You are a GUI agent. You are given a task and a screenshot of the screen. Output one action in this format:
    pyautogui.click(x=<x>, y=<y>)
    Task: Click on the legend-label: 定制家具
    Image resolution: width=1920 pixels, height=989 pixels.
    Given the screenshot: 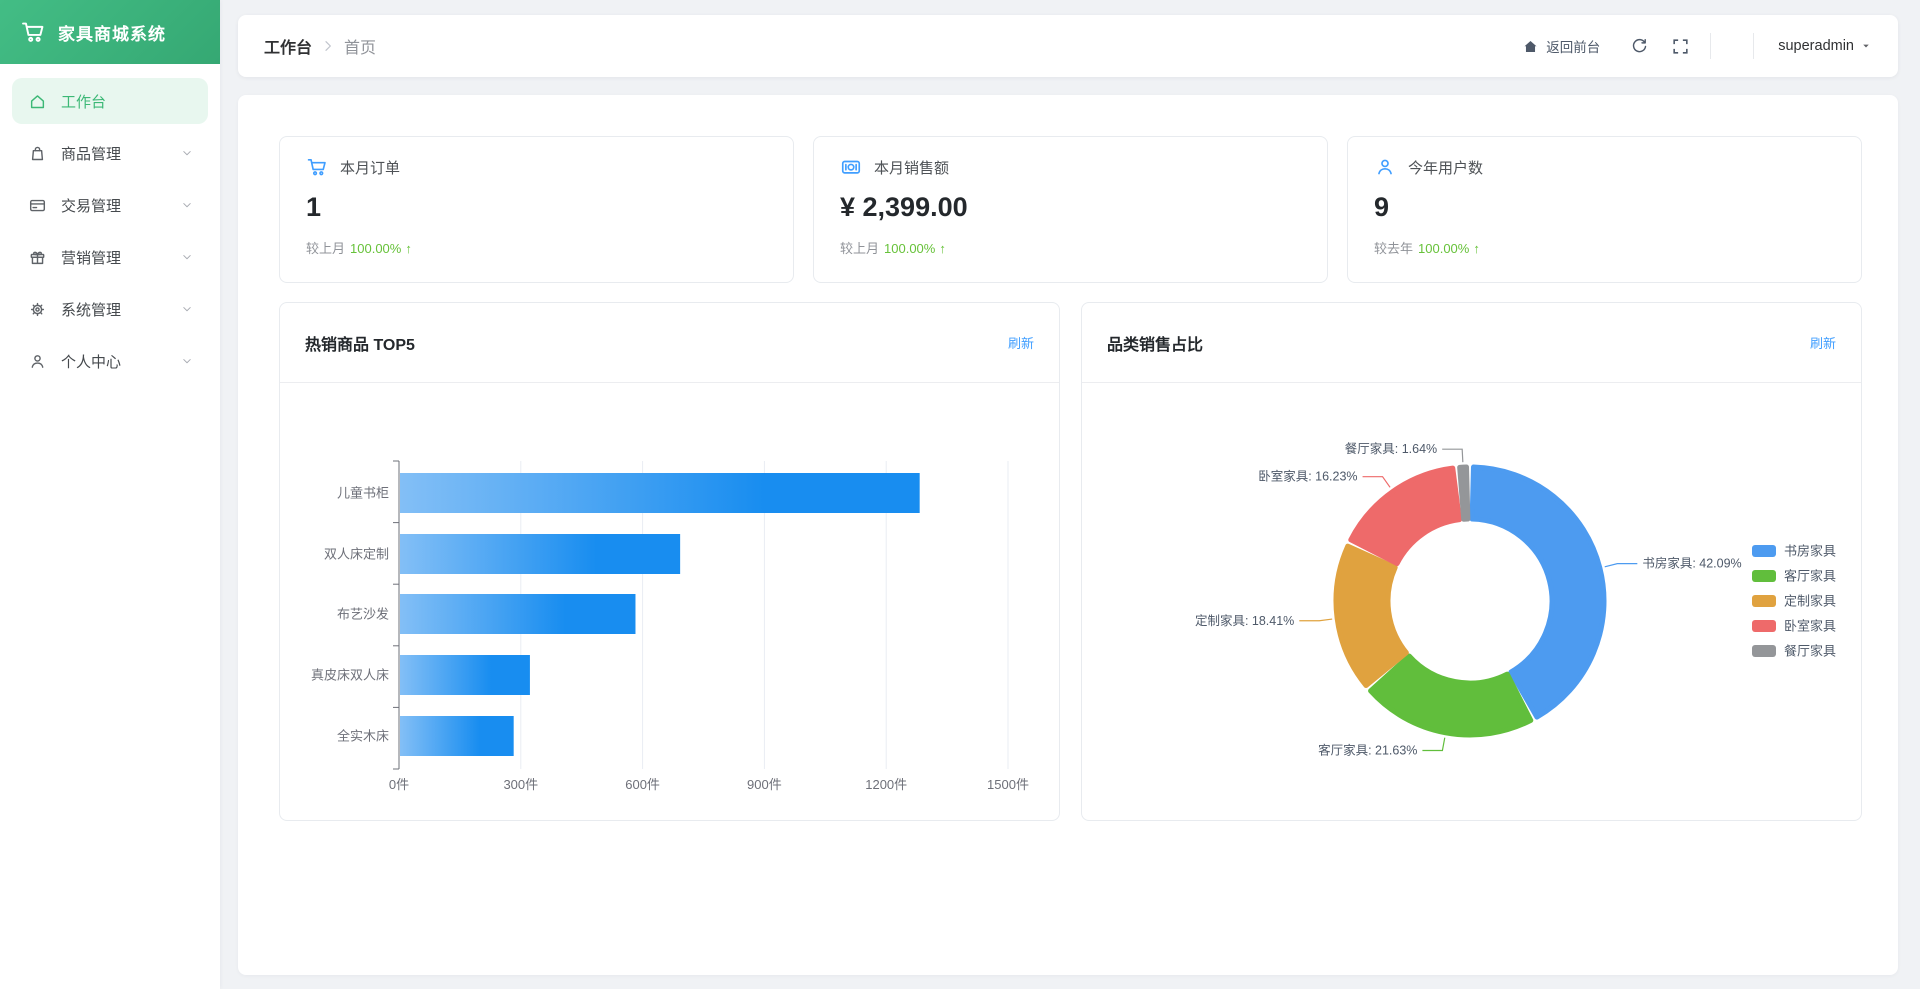 What is the action you would take?
    pyautogui.click(x=1810, y=601)
    